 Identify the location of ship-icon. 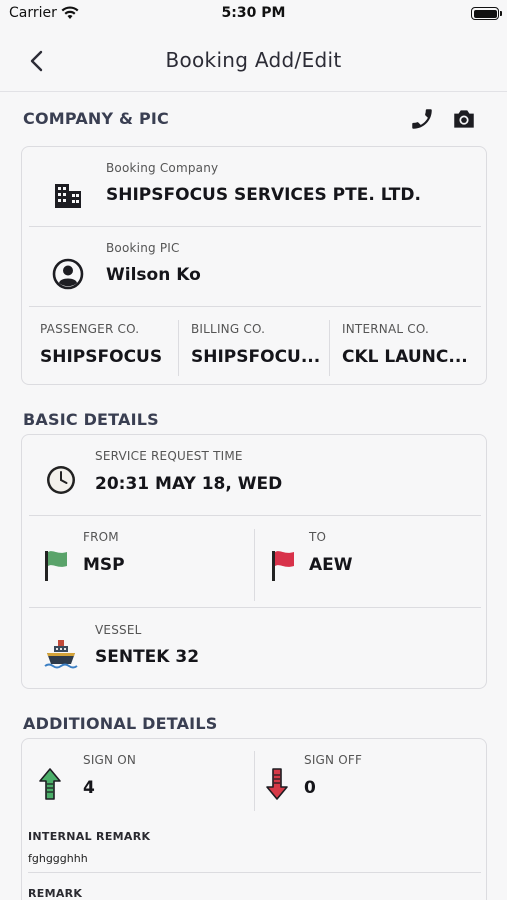
(61, 654).